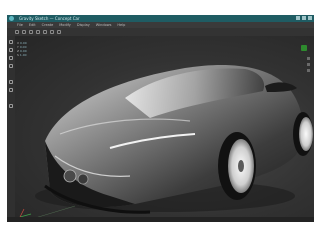  Describe the element at coordinates (22, 55) in the screenshot. I see `info-row-s: S 1.00` at that location.